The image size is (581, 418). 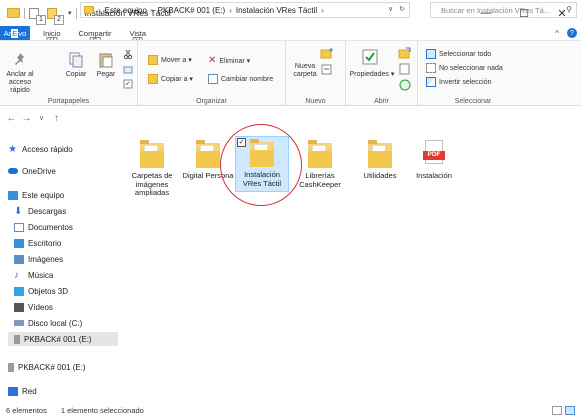 I want to click on item-count: 6 elementos, so click(x=26, y=410).